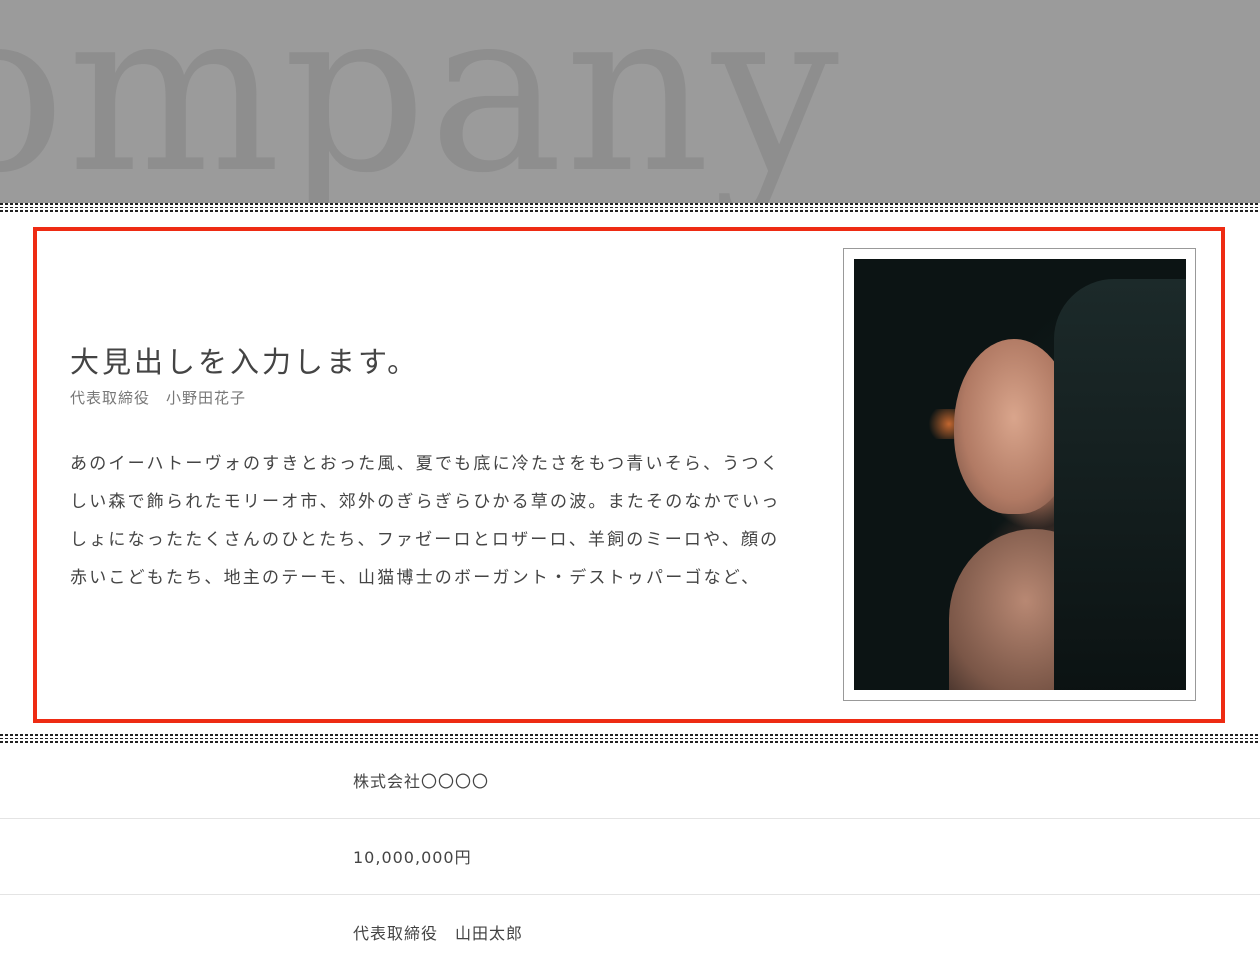  Describe the element at coordinates (425, 502) in the screenshot. I see `feature-body-line: しい森で飾られたモリーオ市、郊外のぎらぎらひかる草の波。またそのなかでいっ` at that location.